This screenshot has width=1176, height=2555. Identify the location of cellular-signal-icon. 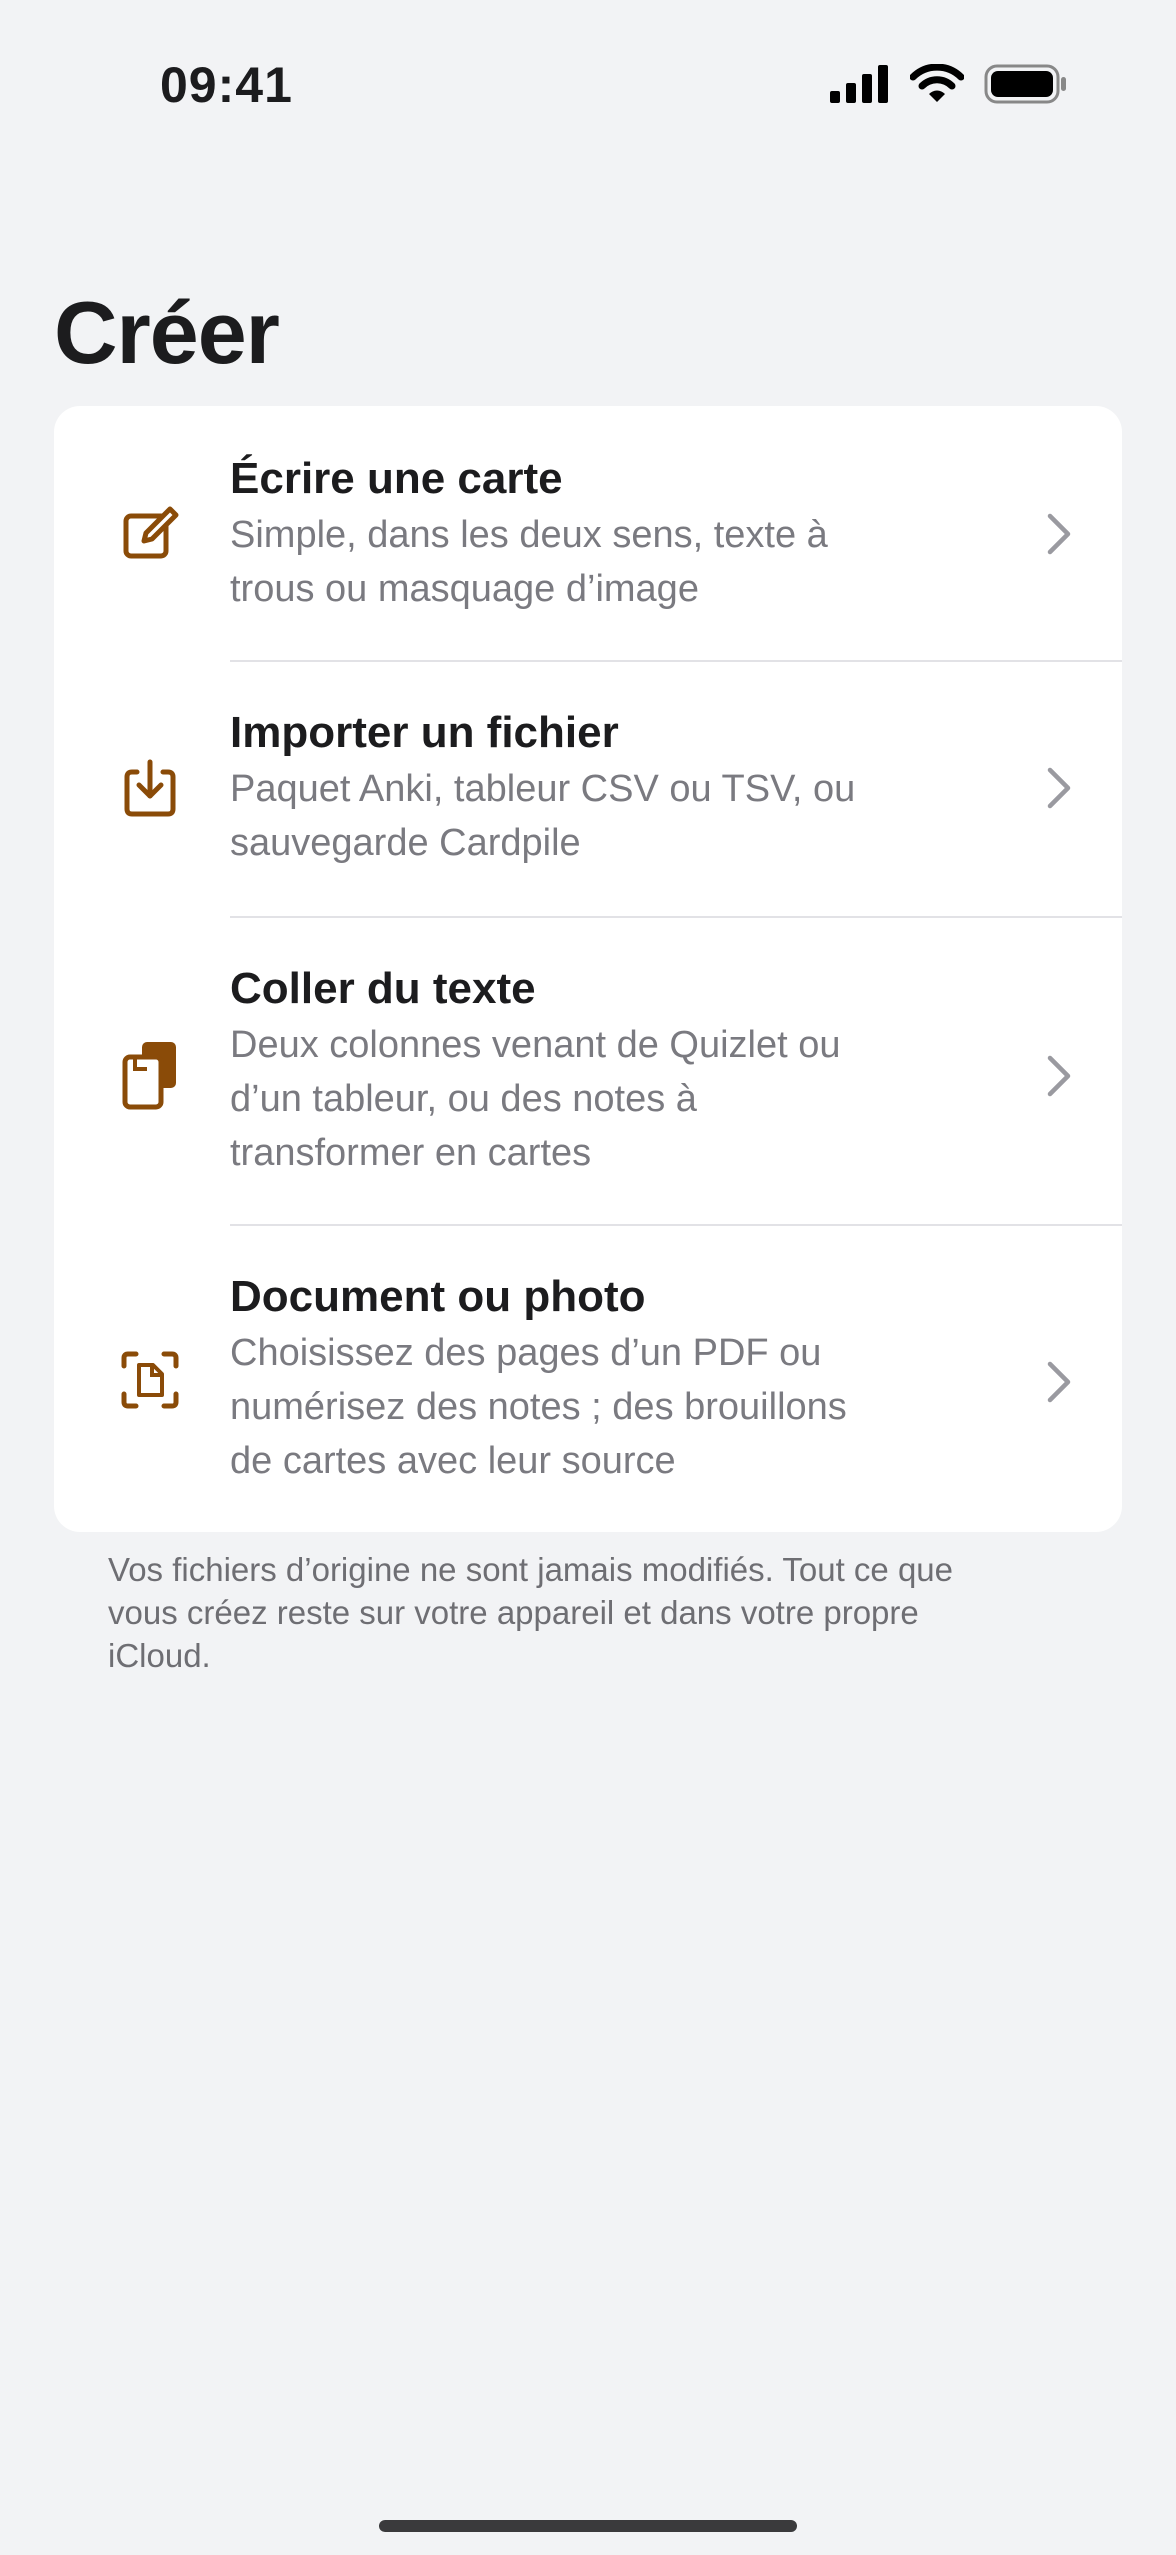
(859, 84).